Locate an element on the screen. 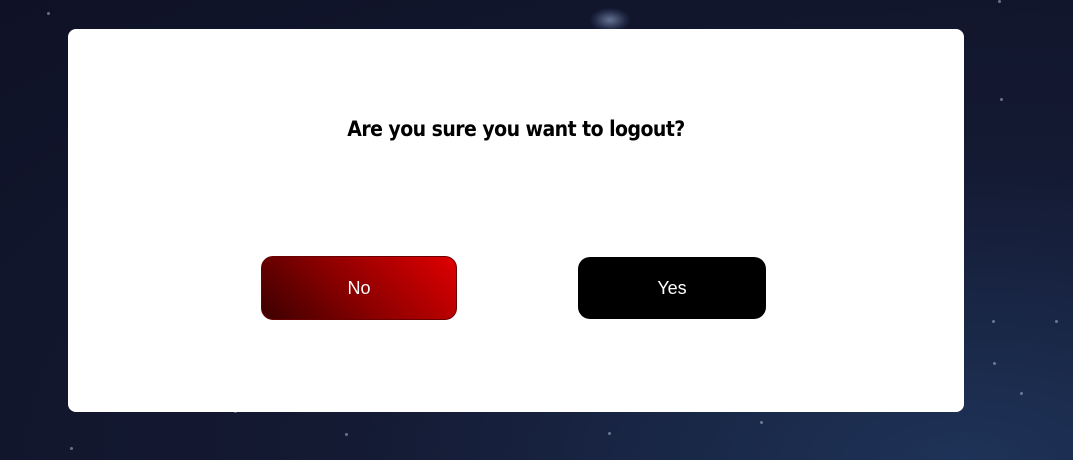 The image size is (1073, 460). dialog-message: Are you sure you want to logout? is located at coordinates (516, 129).